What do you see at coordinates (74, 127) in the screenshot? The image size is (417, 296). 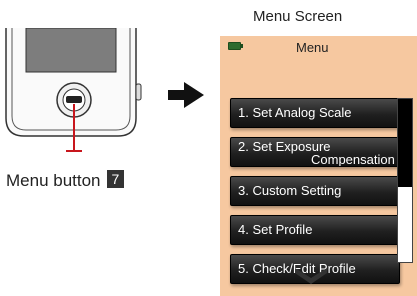 I see `menu-button-callout-line` at bounding box center [74, 127].